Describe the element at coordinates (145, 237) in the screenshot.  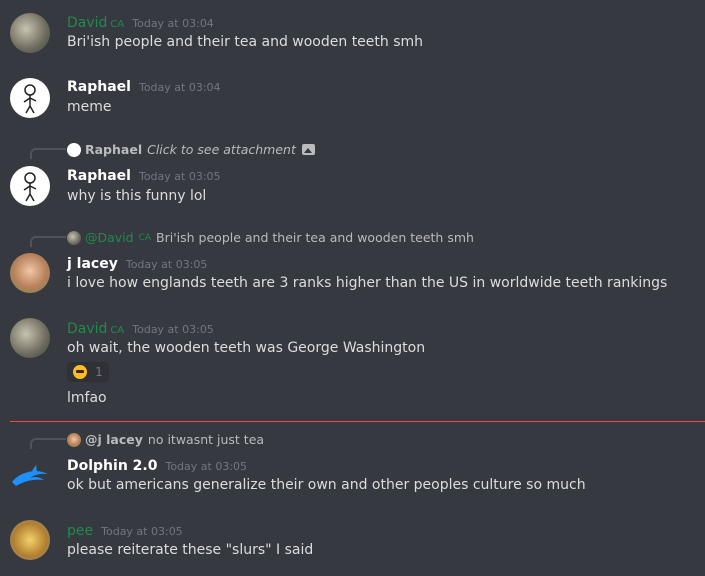
I see `reply-author-tag: CA` at that location.